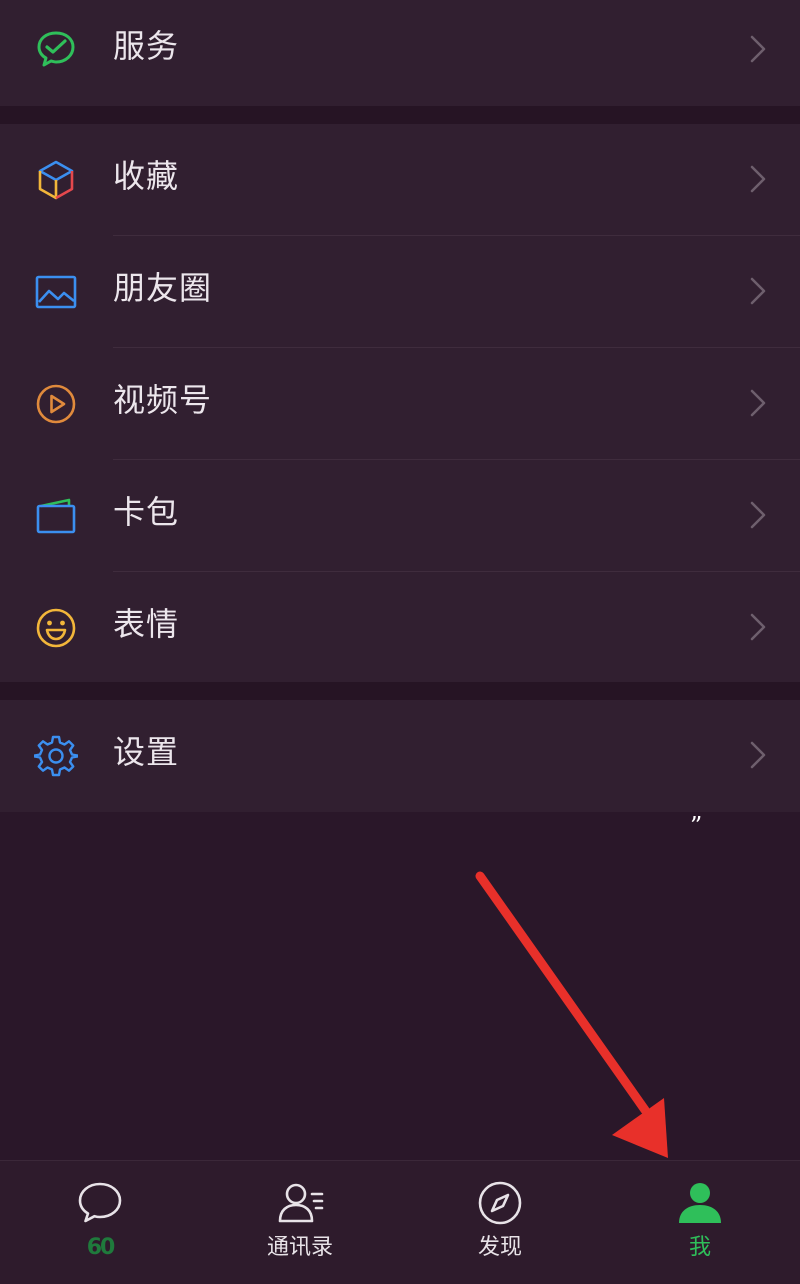 The image size is (800, 1284). Describe the element at coordinates (699, 1247) in the screenshot. I see `tab-me-label: 我` at that location.